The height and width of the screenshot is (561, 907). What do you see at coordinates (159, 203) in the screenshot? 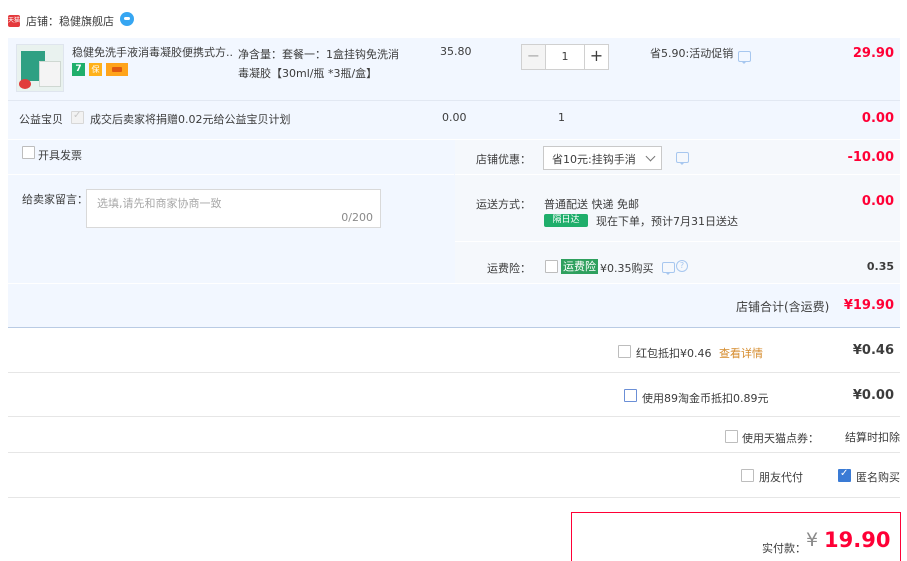
I see `message-placeholder: 选填,请先和商家协商一致` at bounding box center [159, 203].